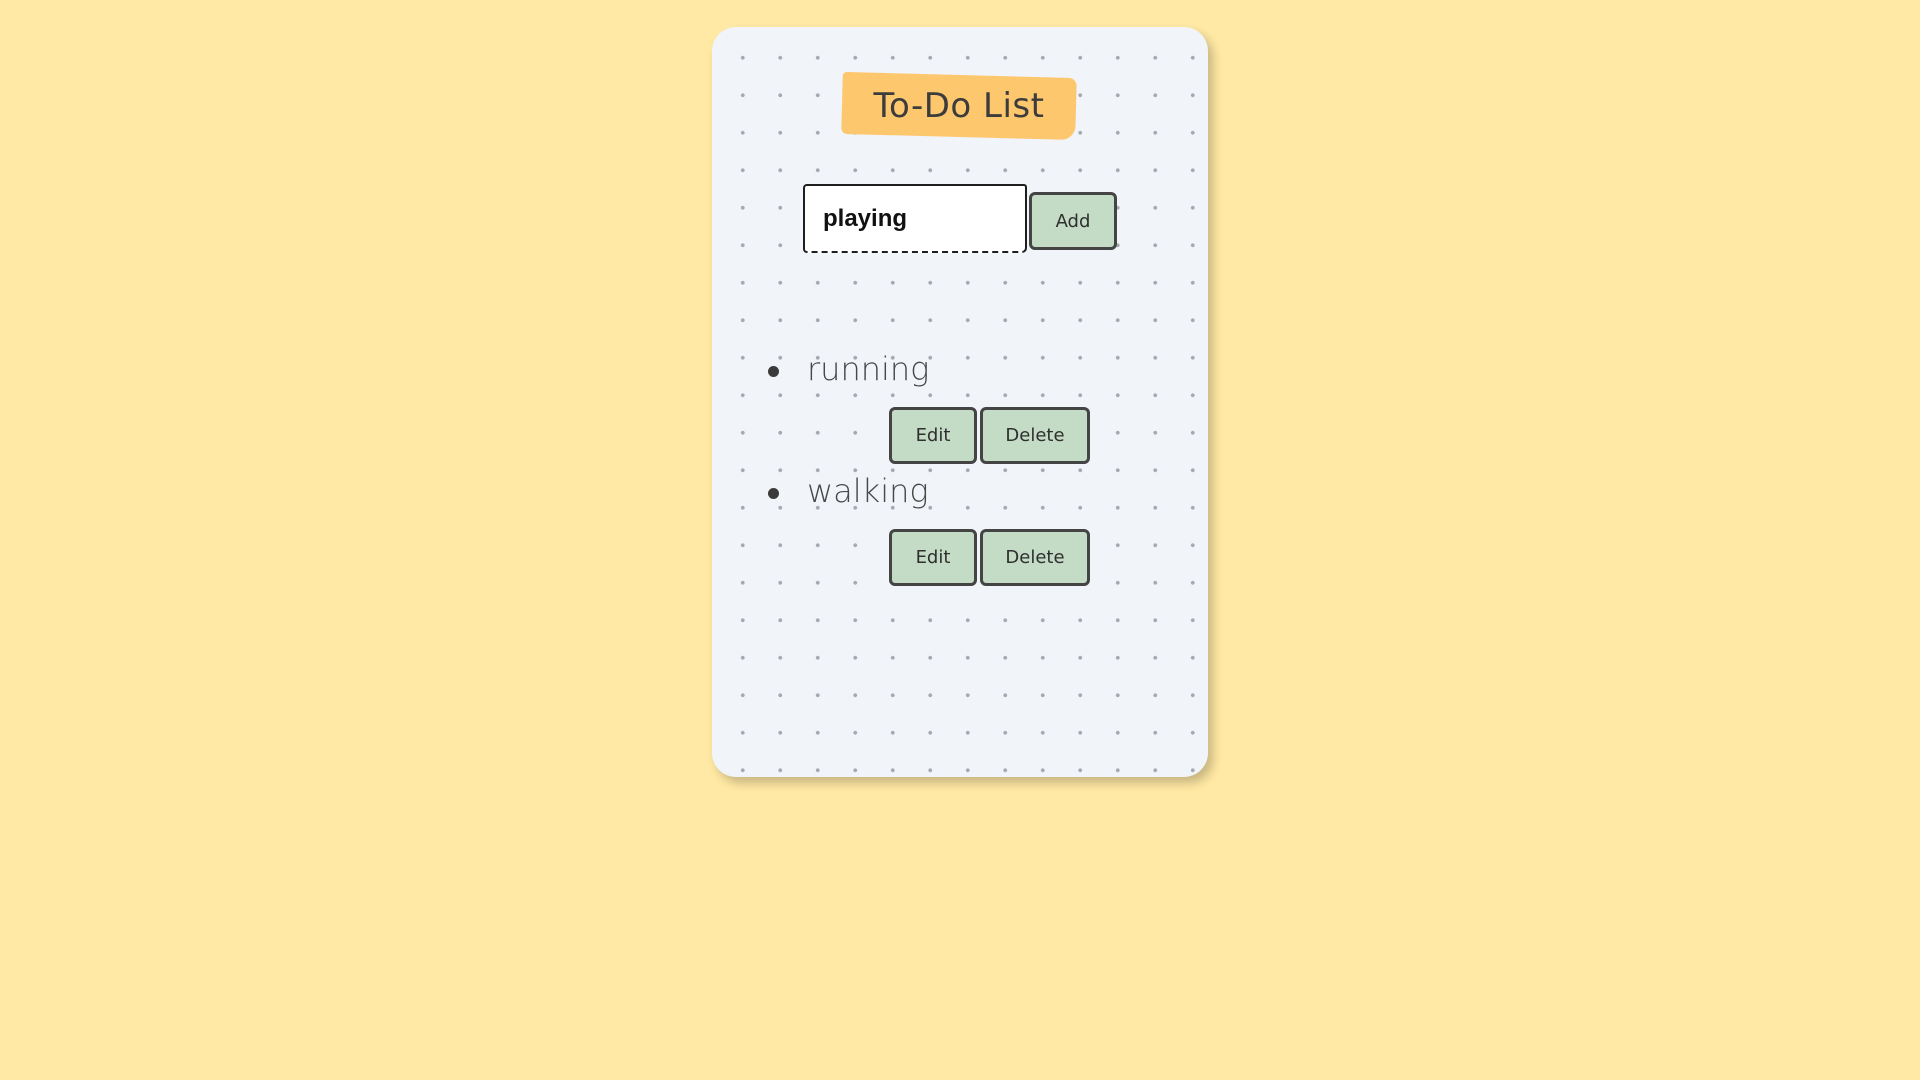  I want to click on add-button: Add, so click(1073, 221).